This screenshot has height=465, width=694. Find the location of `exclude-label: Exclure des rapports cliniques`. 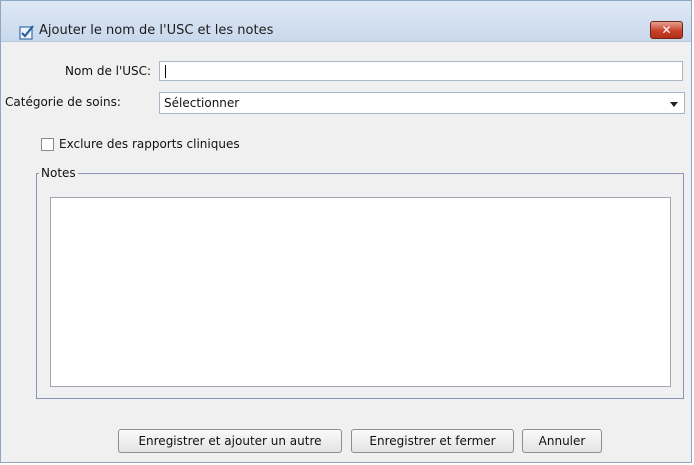

exclude-label: Exclure des rapports cliniques is located at coordinates (149, 144).